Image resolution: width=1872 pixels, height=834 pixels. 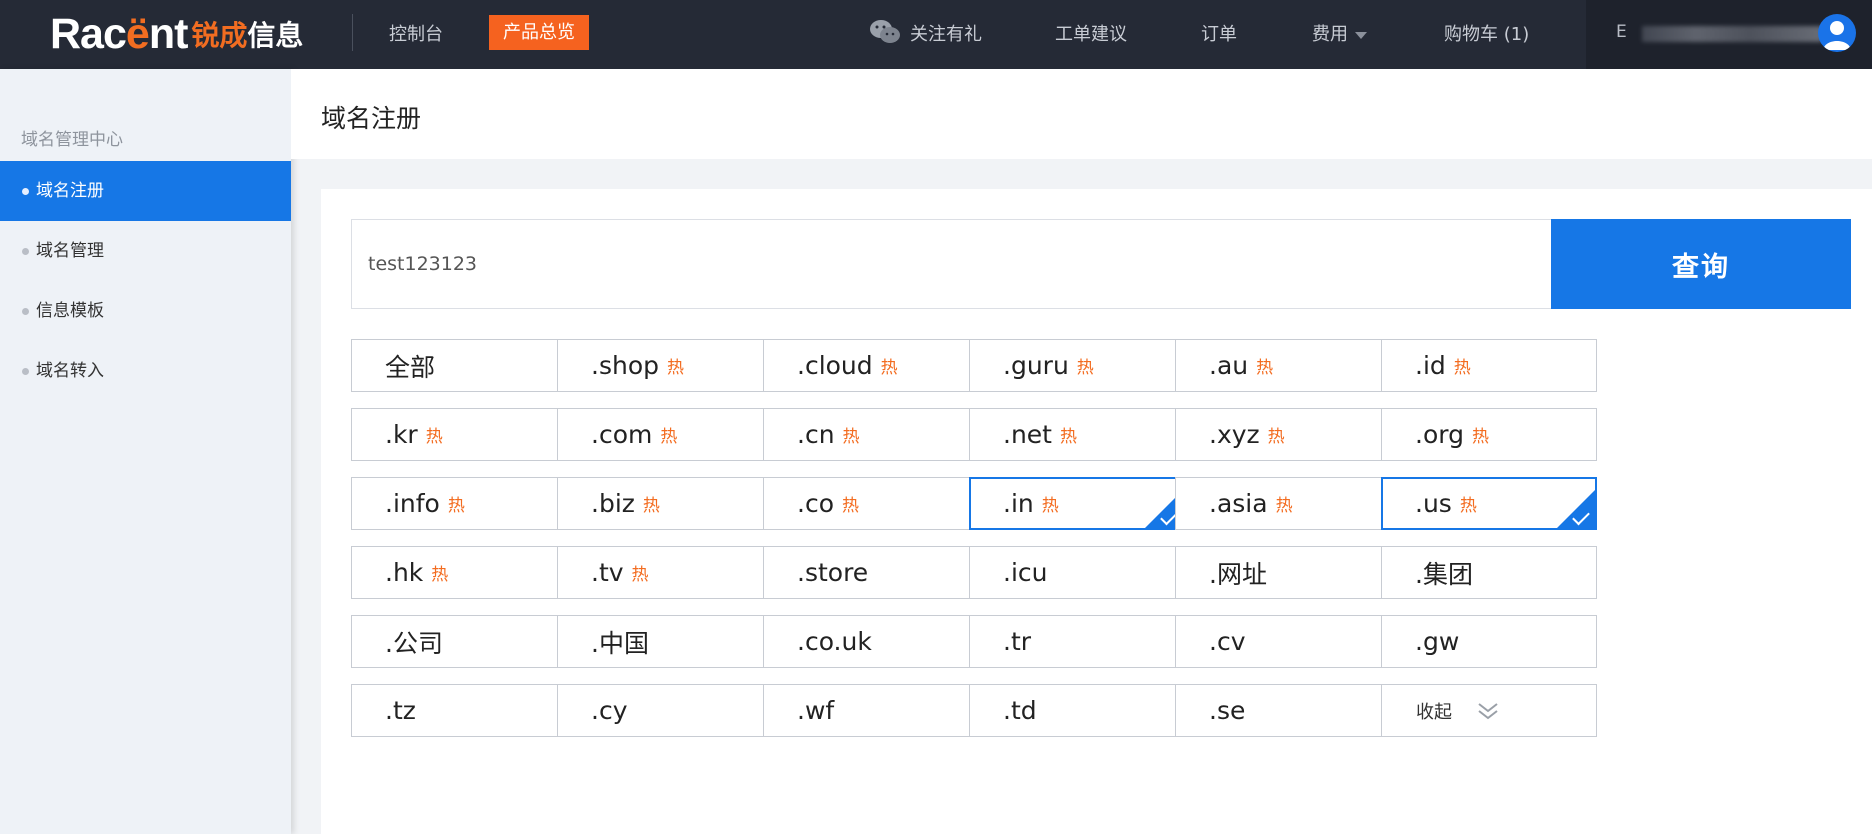 I want to click on collapse-button: 收起, so click(x=1489, y=710).